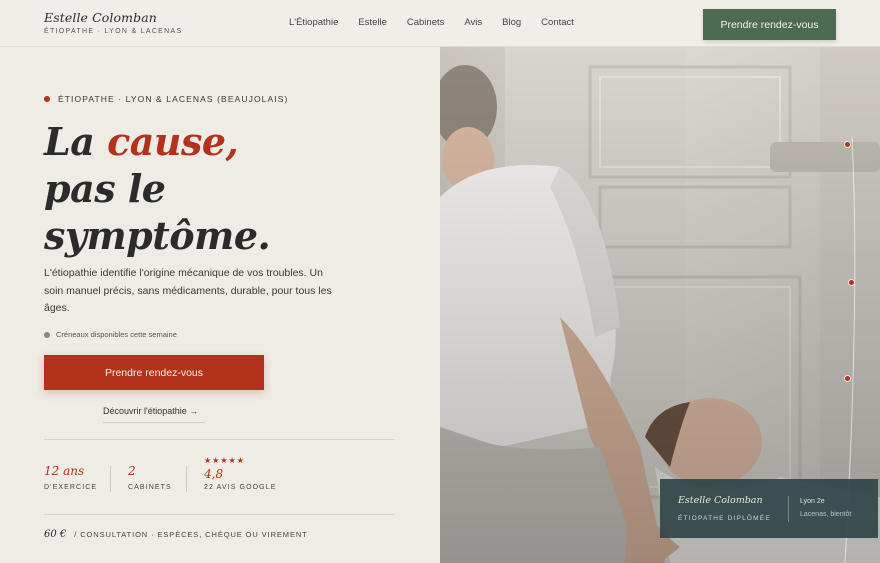 This screenshot has width=880, height=563. Describe the element at coordinates (173, 141) in the screenshot. I see `headline-accent: cause,` at that location.